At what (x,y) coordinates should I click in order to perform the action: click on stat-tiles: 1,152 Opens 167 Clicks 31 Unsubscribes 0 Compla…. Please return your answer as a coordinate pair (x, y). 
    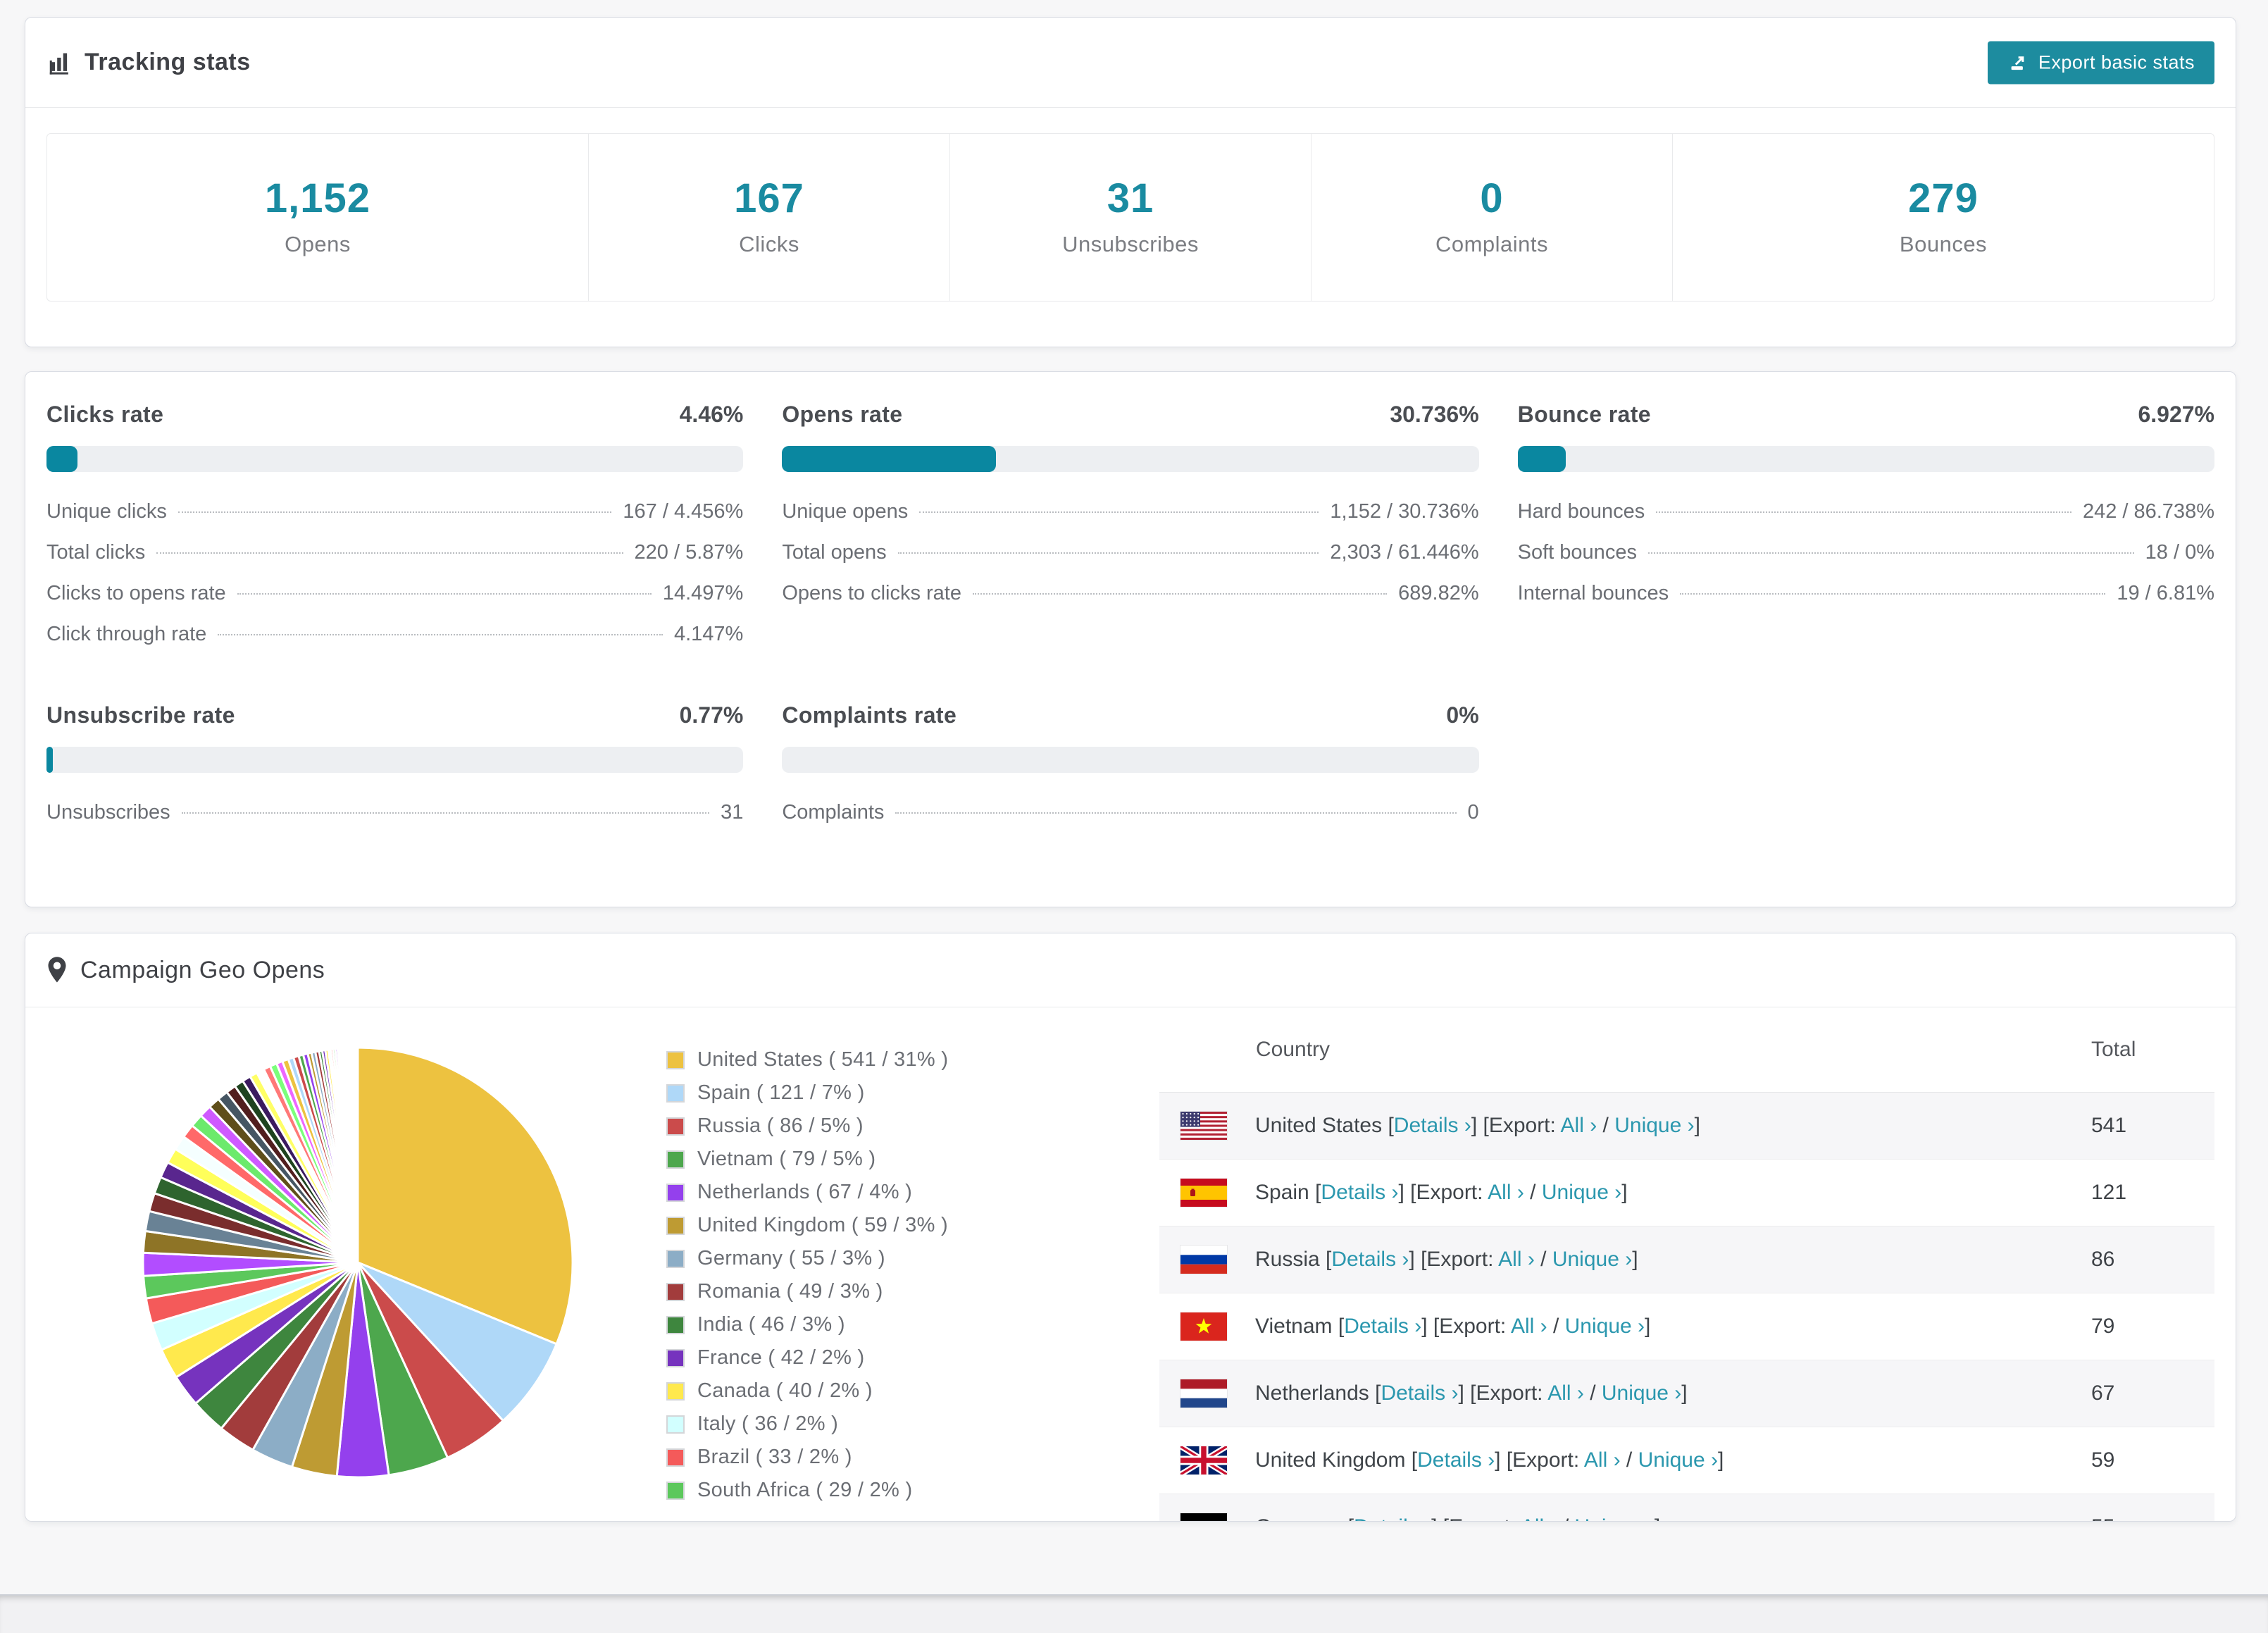
    Looking at the image, I should click on (1130, 217).